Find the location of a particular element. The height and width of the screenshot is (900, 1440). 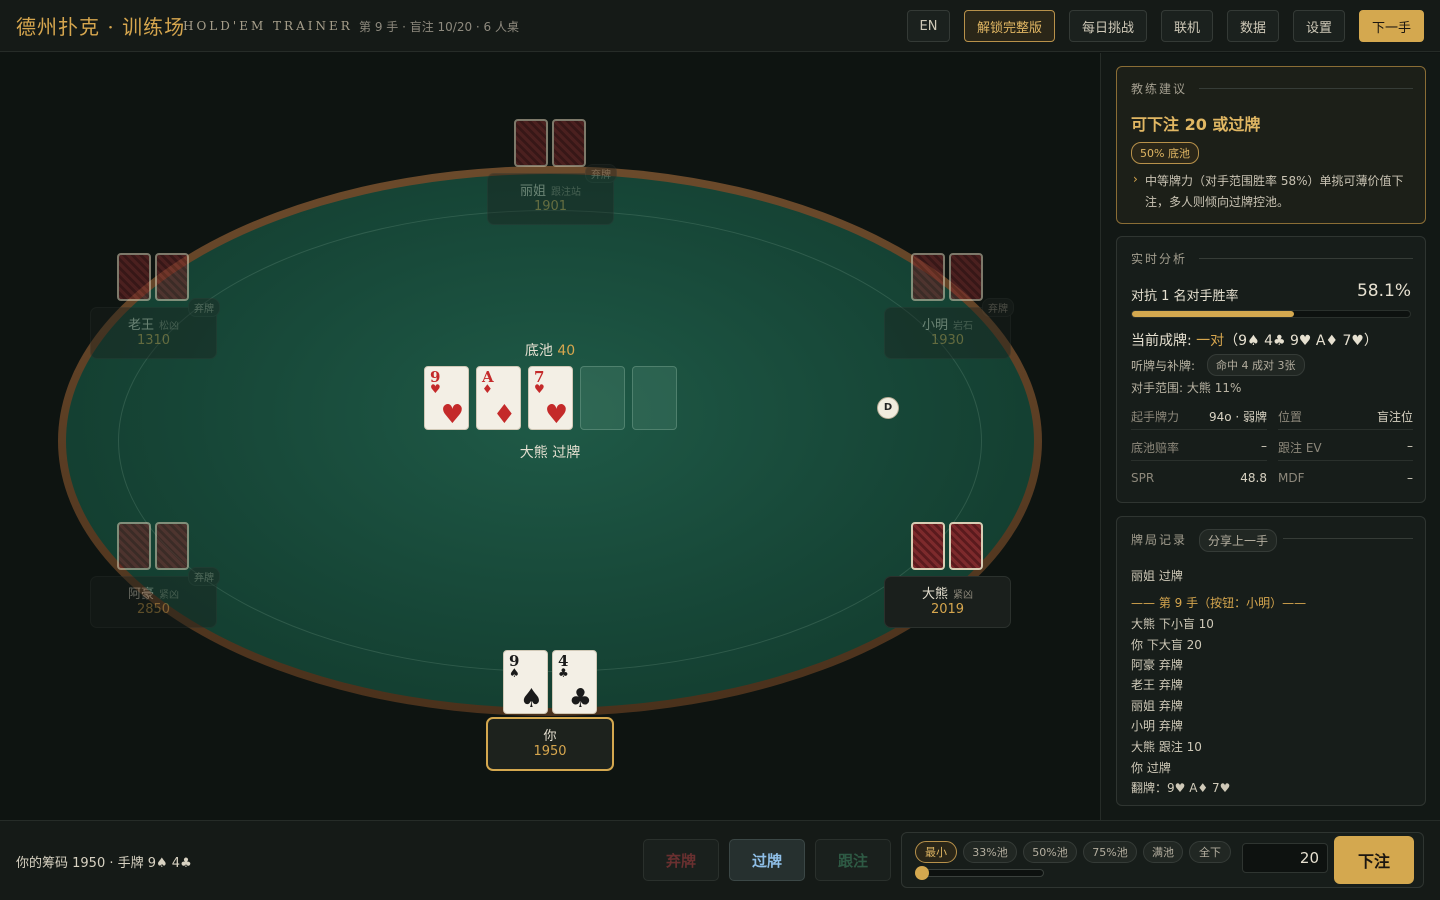

bet-slider-thumb is located at coordinates (922, 873).